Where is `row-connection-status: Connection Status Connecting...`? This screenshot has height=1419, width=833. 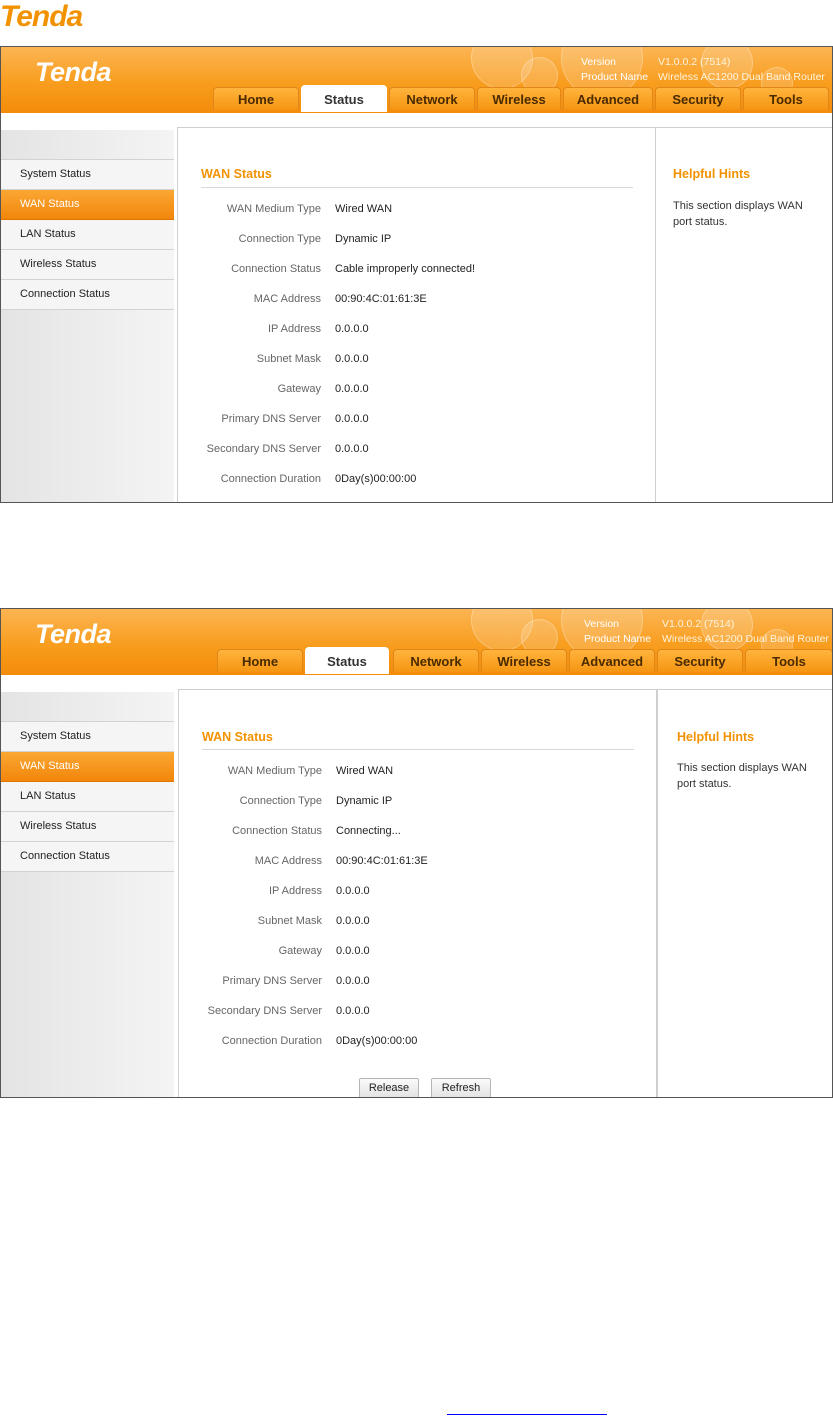
row-connection-status: Connection Status Connecting... is located at coordinates (316, 831).